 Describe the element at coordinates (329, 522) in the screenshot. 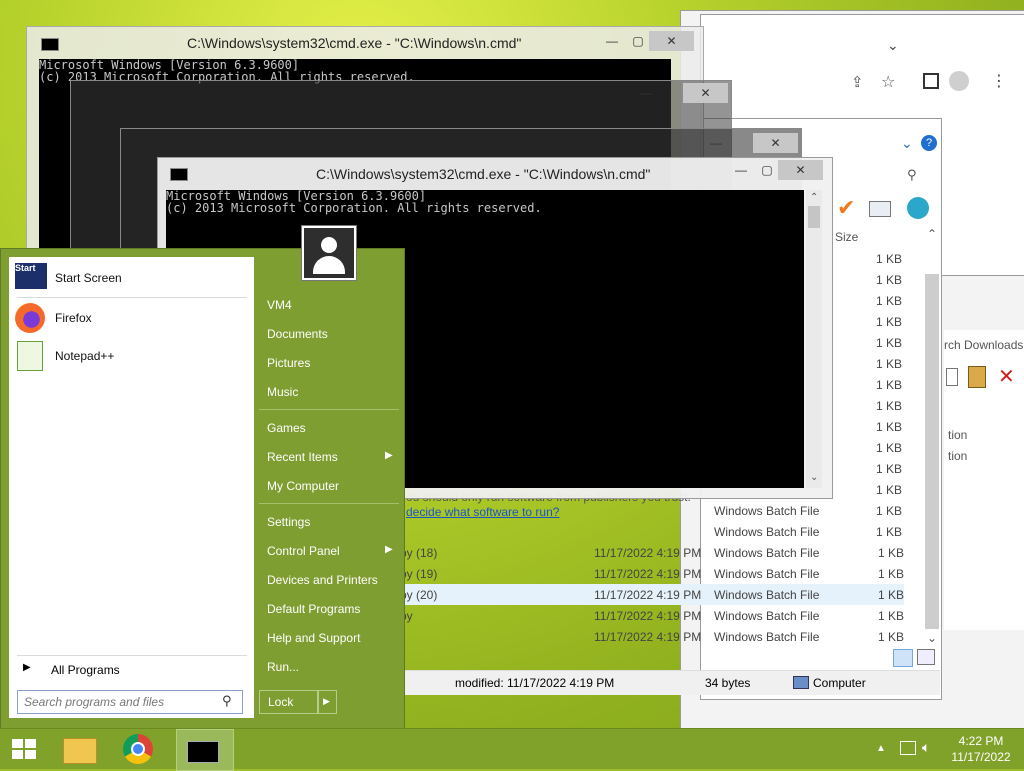

I see `start-right-item-settings: Settings` at that location.